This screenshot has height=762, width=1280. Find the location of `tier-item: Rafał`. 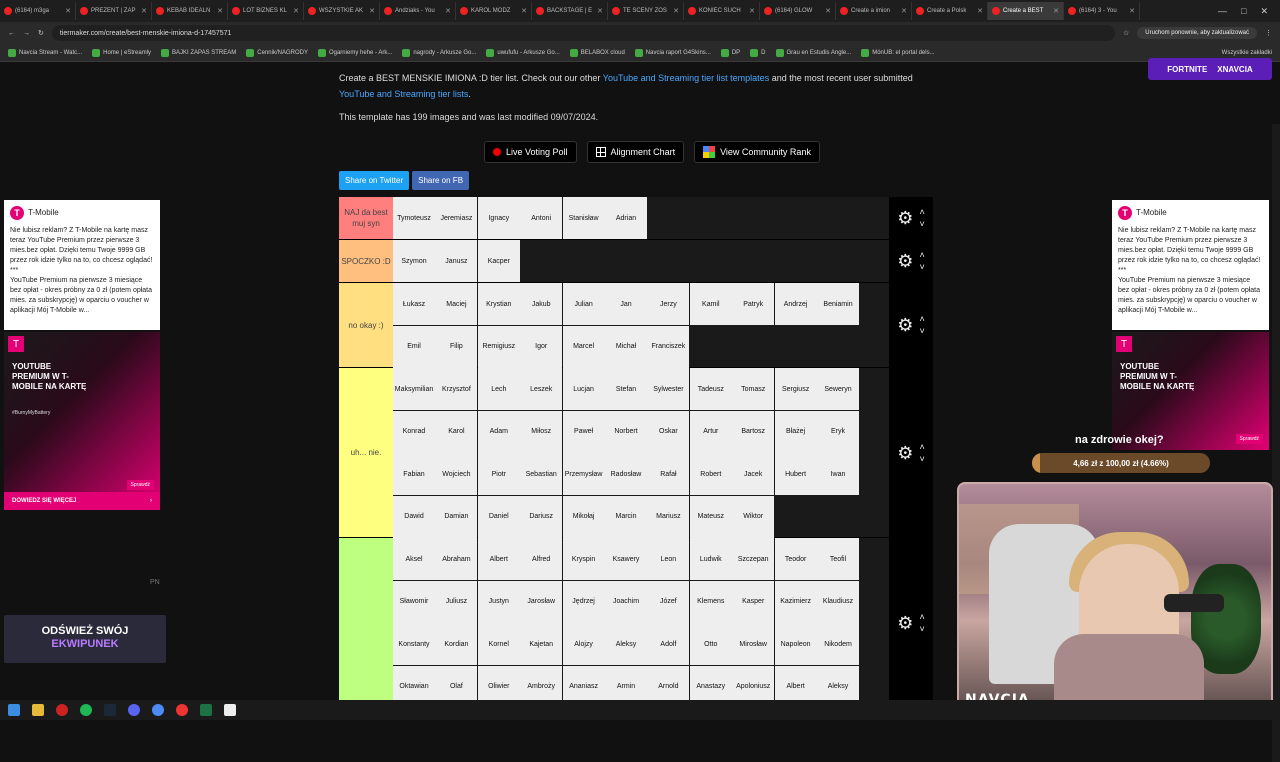

tier-item: Rafał is located at coordinates (668, 474).